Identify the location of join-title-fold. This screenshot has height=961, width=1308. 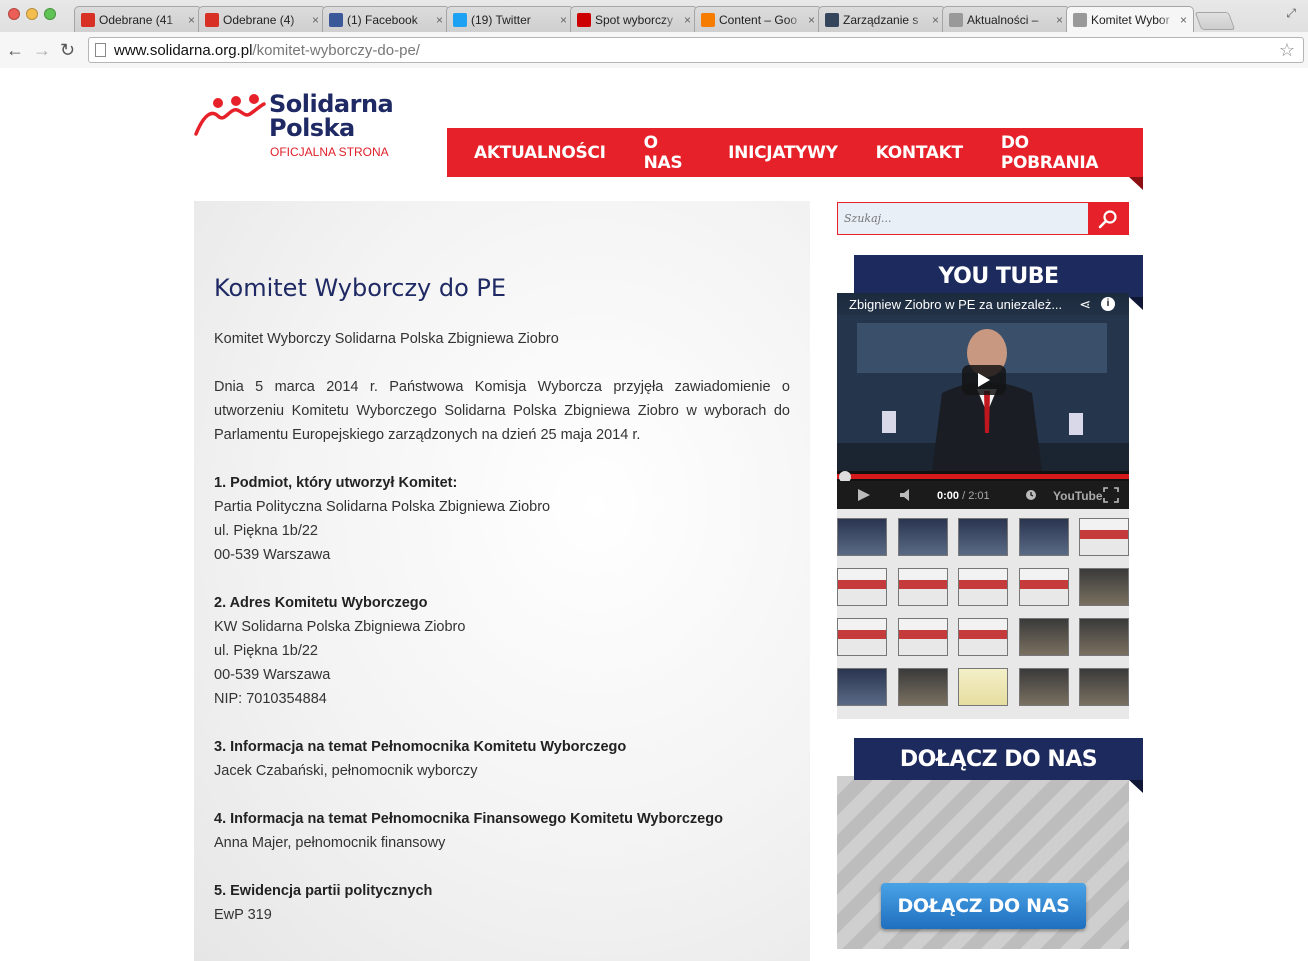
(1136, 786).